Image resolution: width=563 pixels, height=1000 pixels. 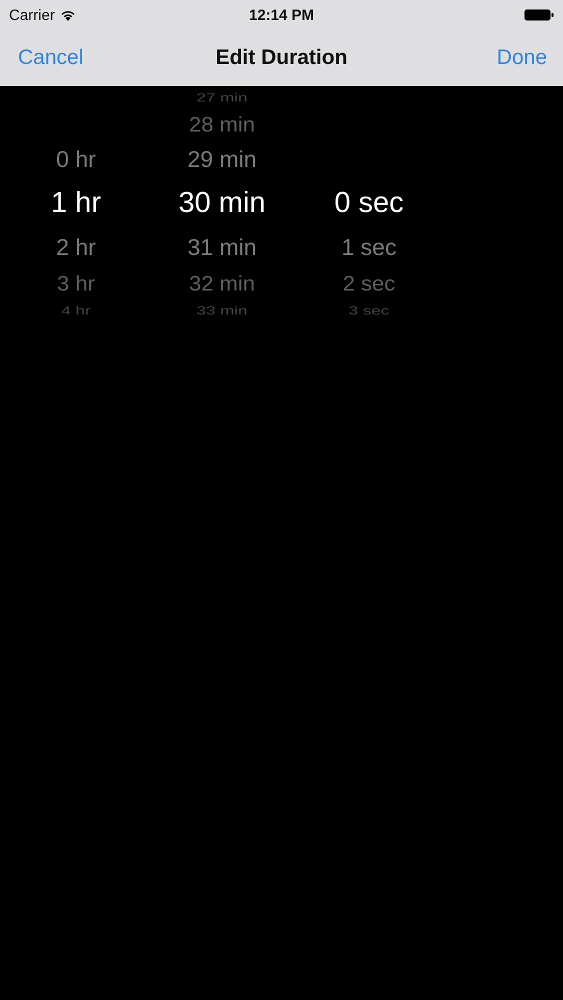 What do you see at coordinates (222, 160) in the screenshot?
I see `picker-option: 29 min` at bounding box center [222, 160].